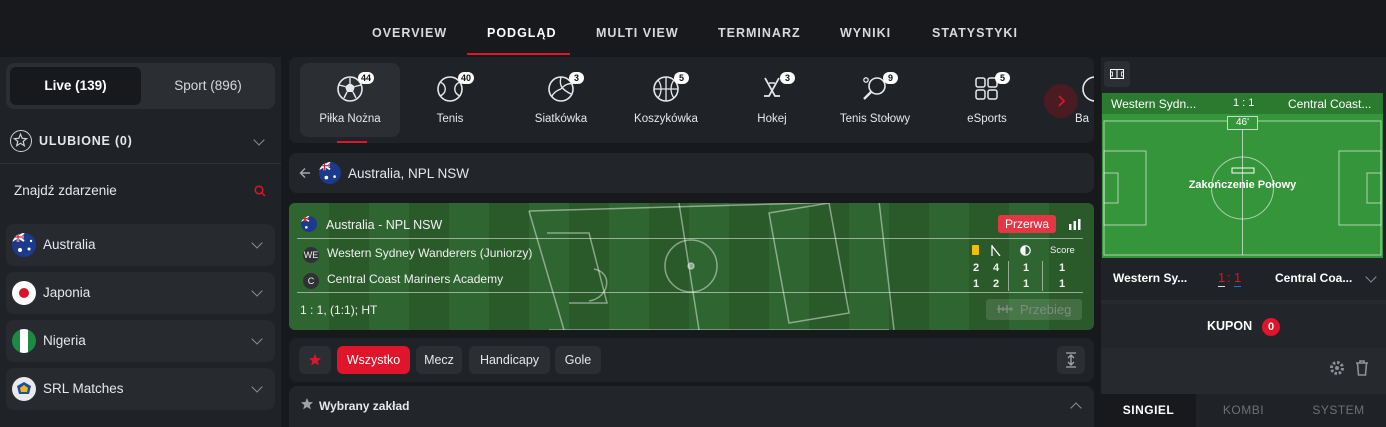 This screenshot has width=1386, height=427. What do you see at coordinates (466, 78) in the screenshot?
I see `count-badge: 40` at bounding box center [466, 78].